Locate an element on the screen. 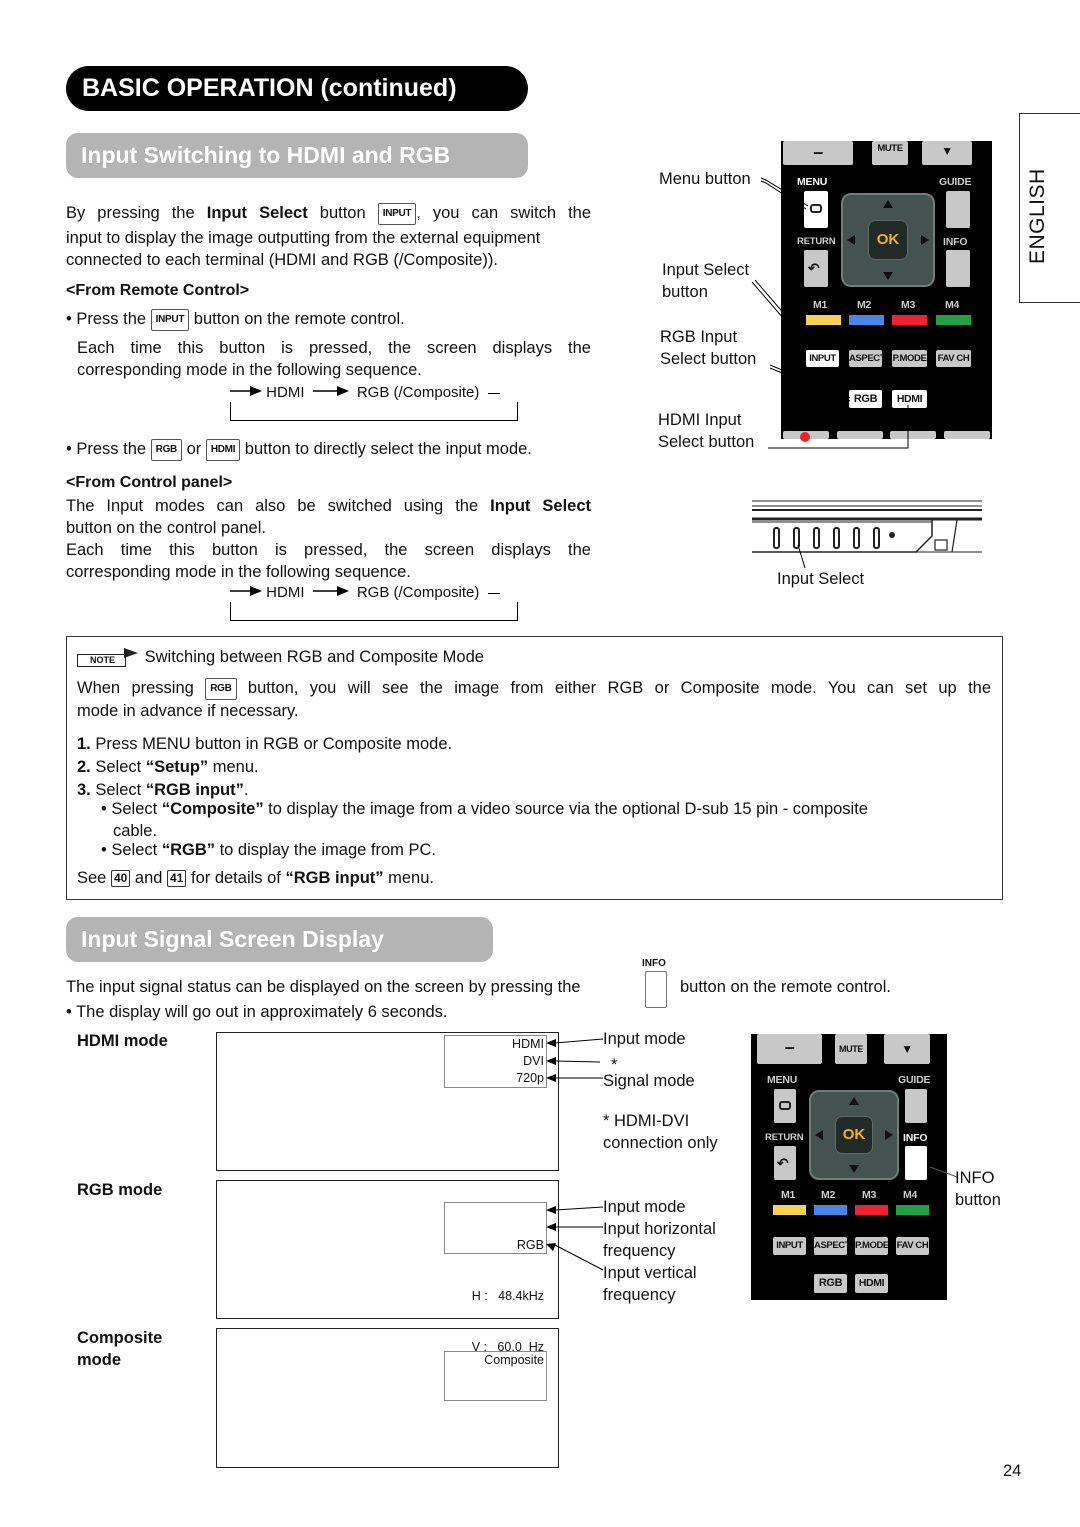  callout-info-button-2: button is located at coordinates (978, 1200).